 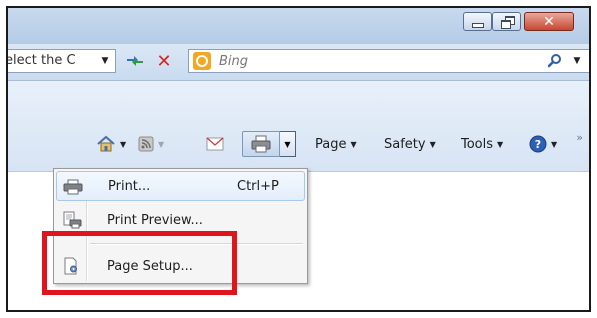 I want to click on minimize-button, so click(x=477, y=21).